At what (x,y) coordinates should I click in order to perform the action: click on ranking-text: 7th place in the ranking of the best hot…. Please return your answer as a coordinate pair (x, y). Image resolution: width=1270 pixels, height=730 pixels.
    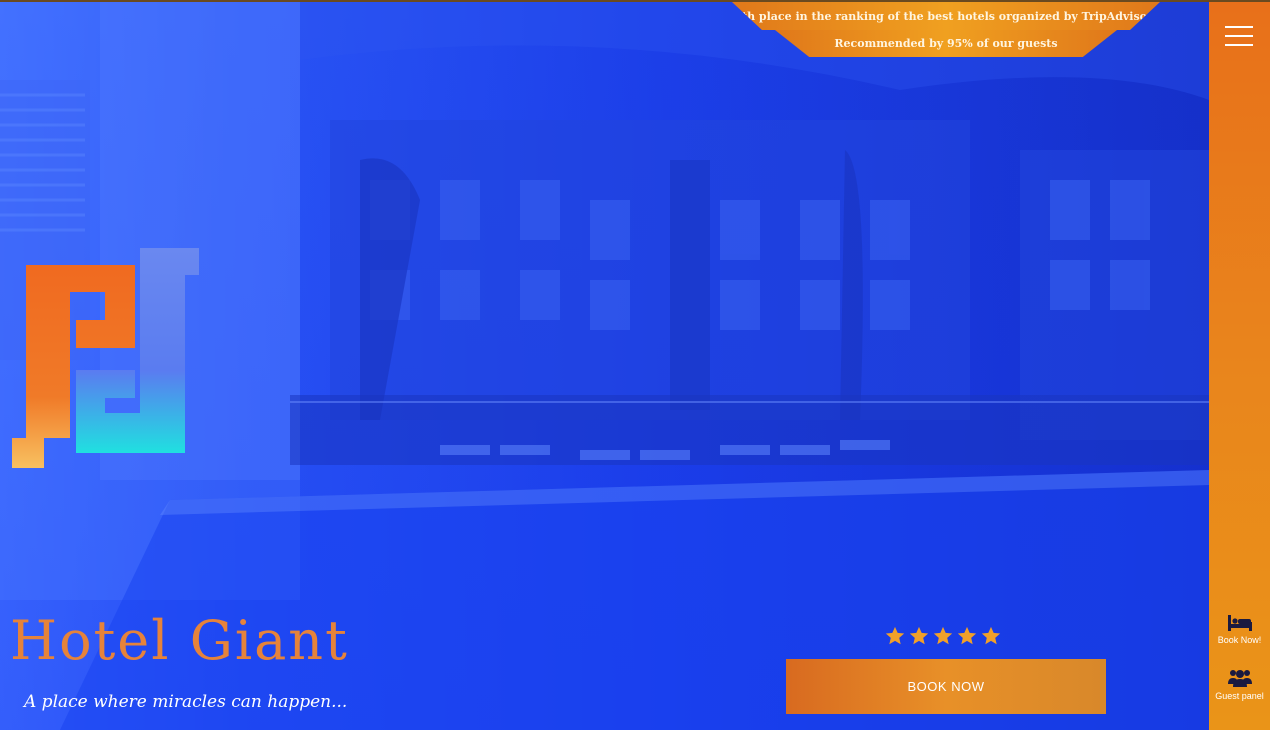
    Looking at the image, I should click on (946, 16).